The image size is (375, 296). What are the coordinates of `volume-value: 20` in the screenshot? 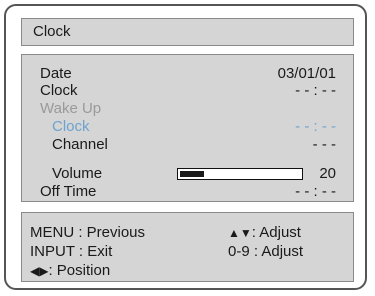 It's located at (327, 173).